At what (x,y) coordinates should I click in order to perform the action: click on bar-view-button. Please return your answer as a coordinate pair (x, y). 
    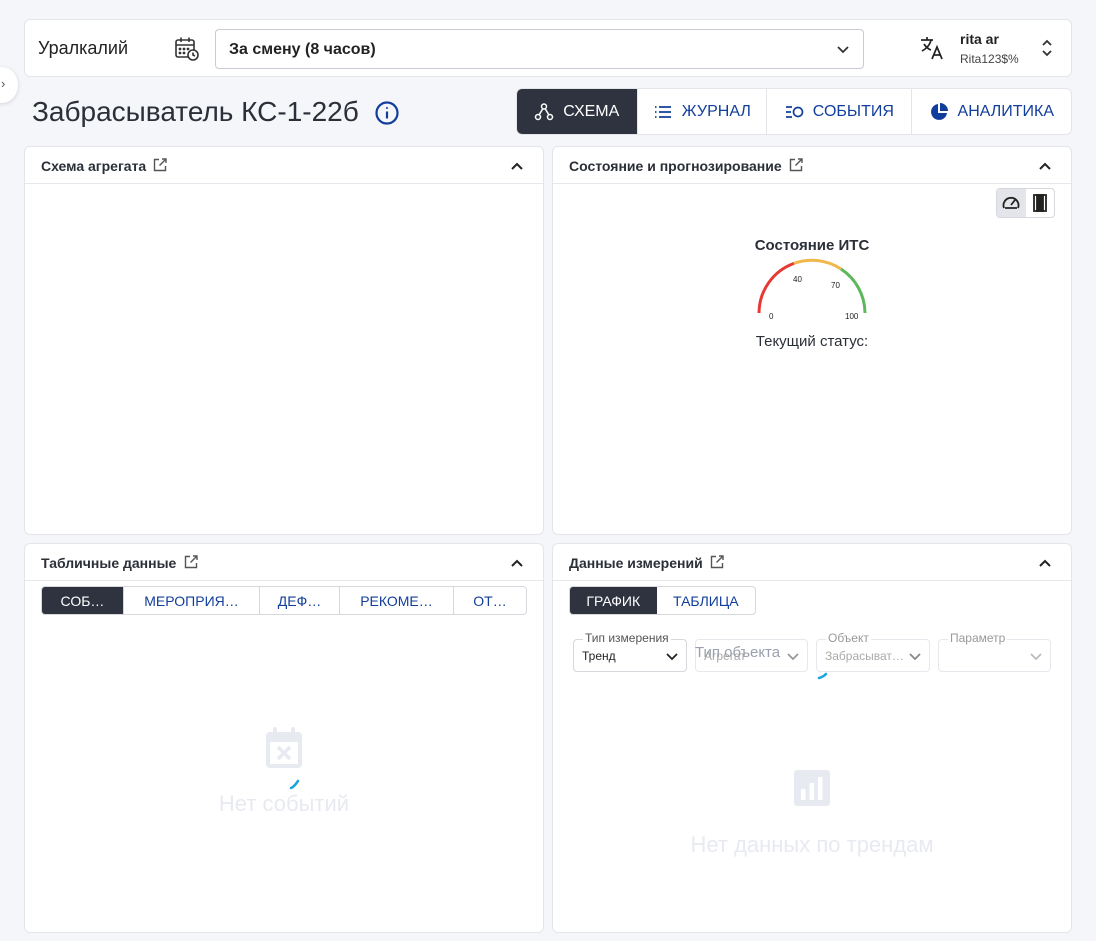
    Looking at the image, I should click on (1040, 203).